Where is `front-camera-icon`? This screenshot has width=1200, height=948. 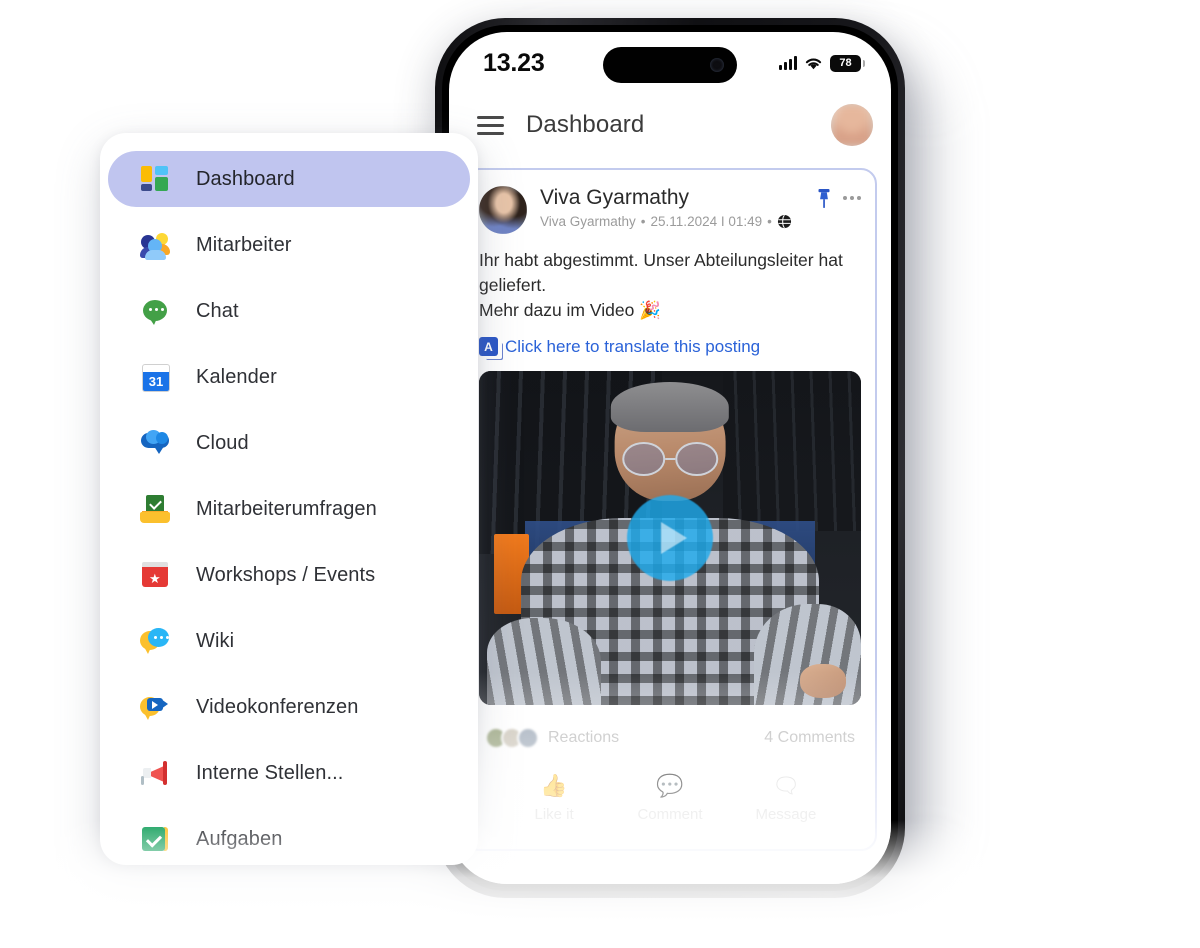
front-camera-icon is located at coordinates (717, 65).